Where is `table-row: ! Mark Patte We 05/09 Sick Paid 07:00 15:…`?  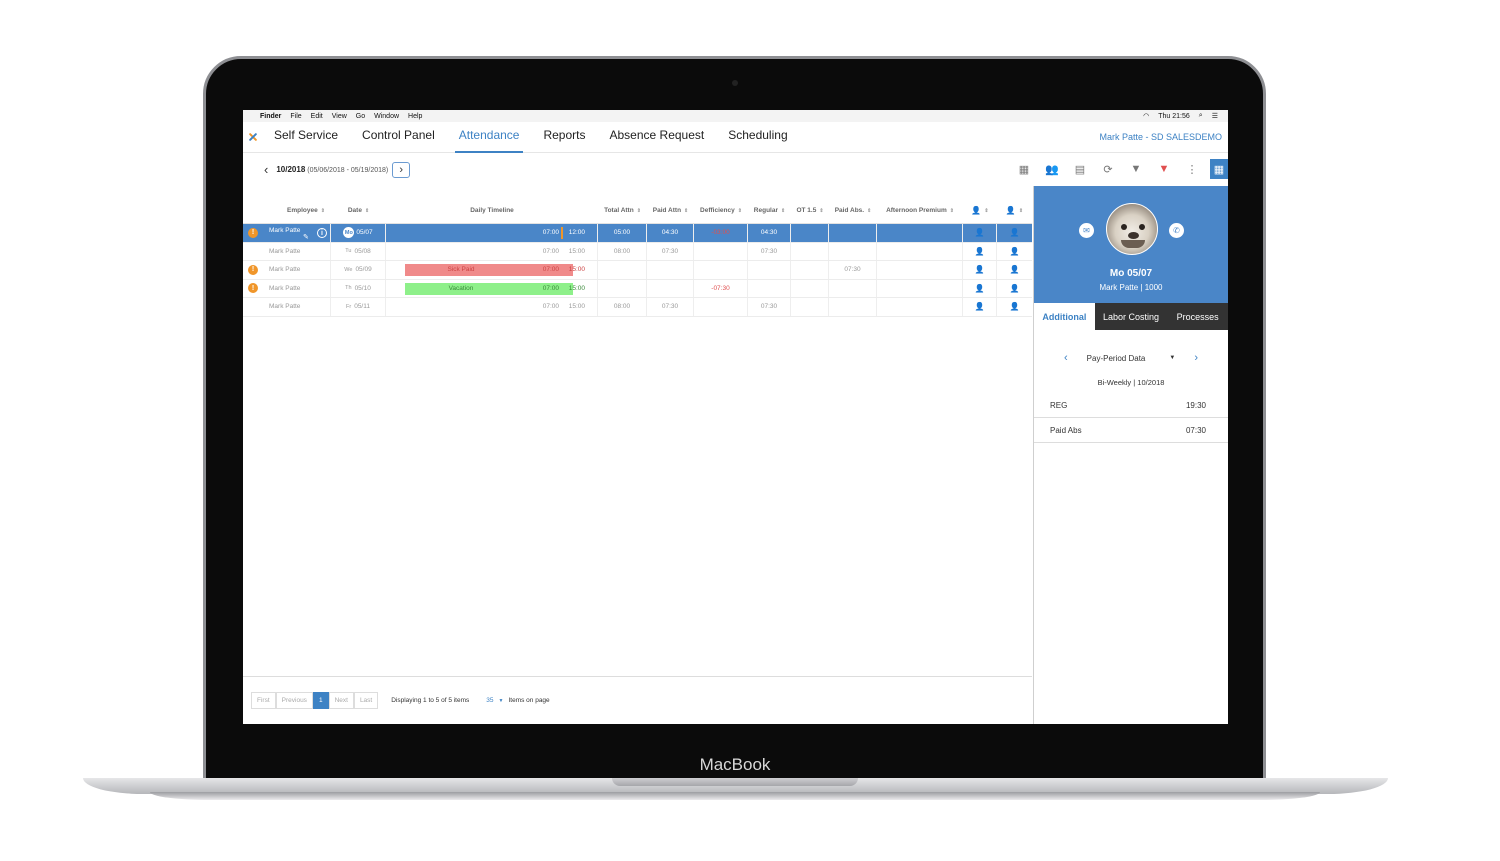
table-row: ! Mark Patte We 05/09 Sick Paid 07:00 15:… is located at coordinates (637, 270).